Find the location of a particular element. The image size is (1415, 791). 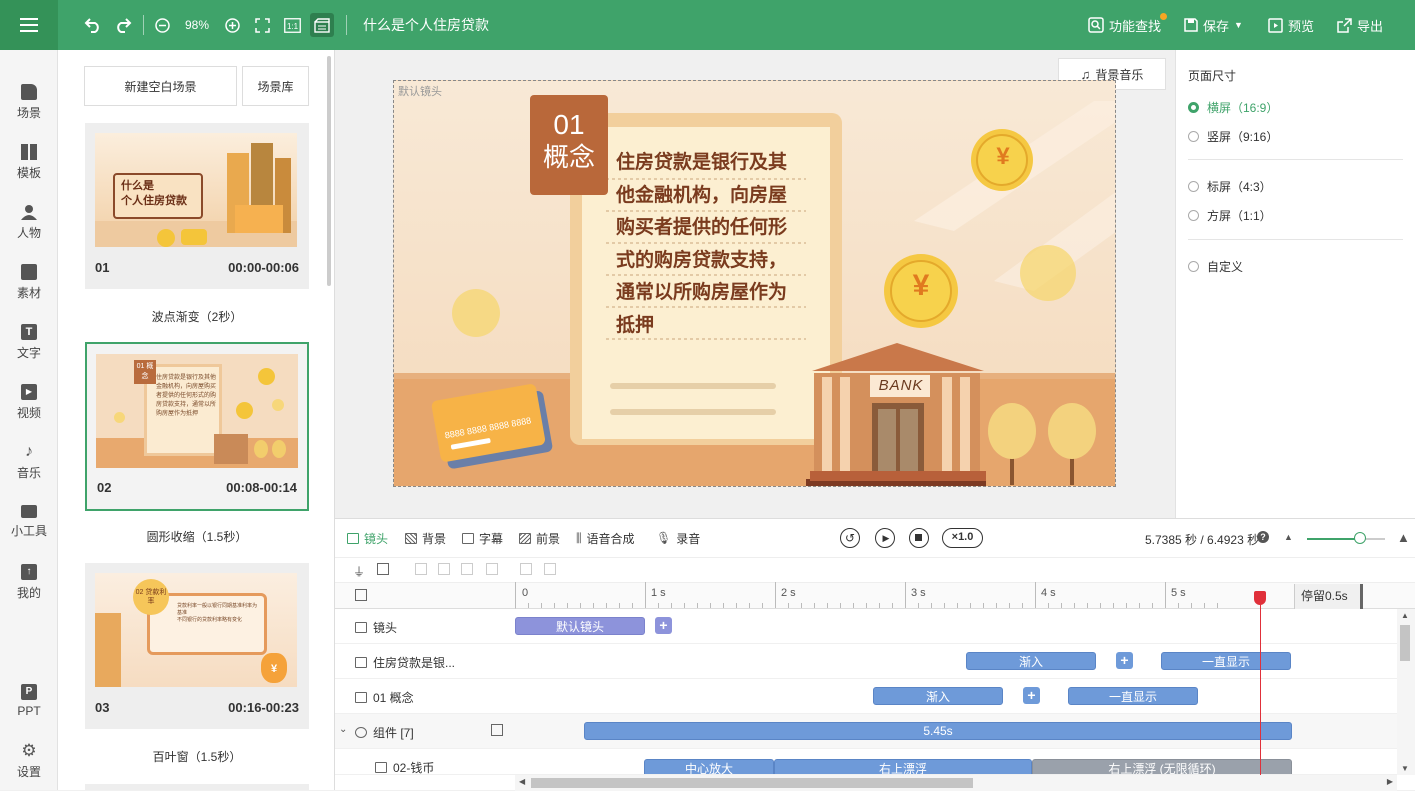

arrange-alt-icon is located at coordinates (550, 569).